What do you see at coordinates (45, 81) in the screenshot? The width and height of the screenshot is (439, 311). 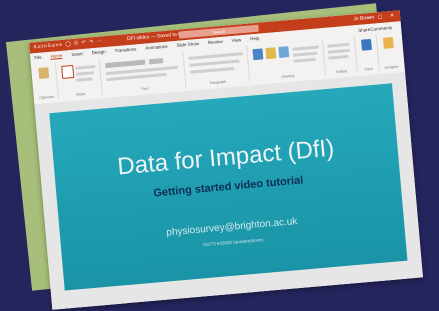 I see `group-clipboard: Clipboard` at bounding box center [45, 81].